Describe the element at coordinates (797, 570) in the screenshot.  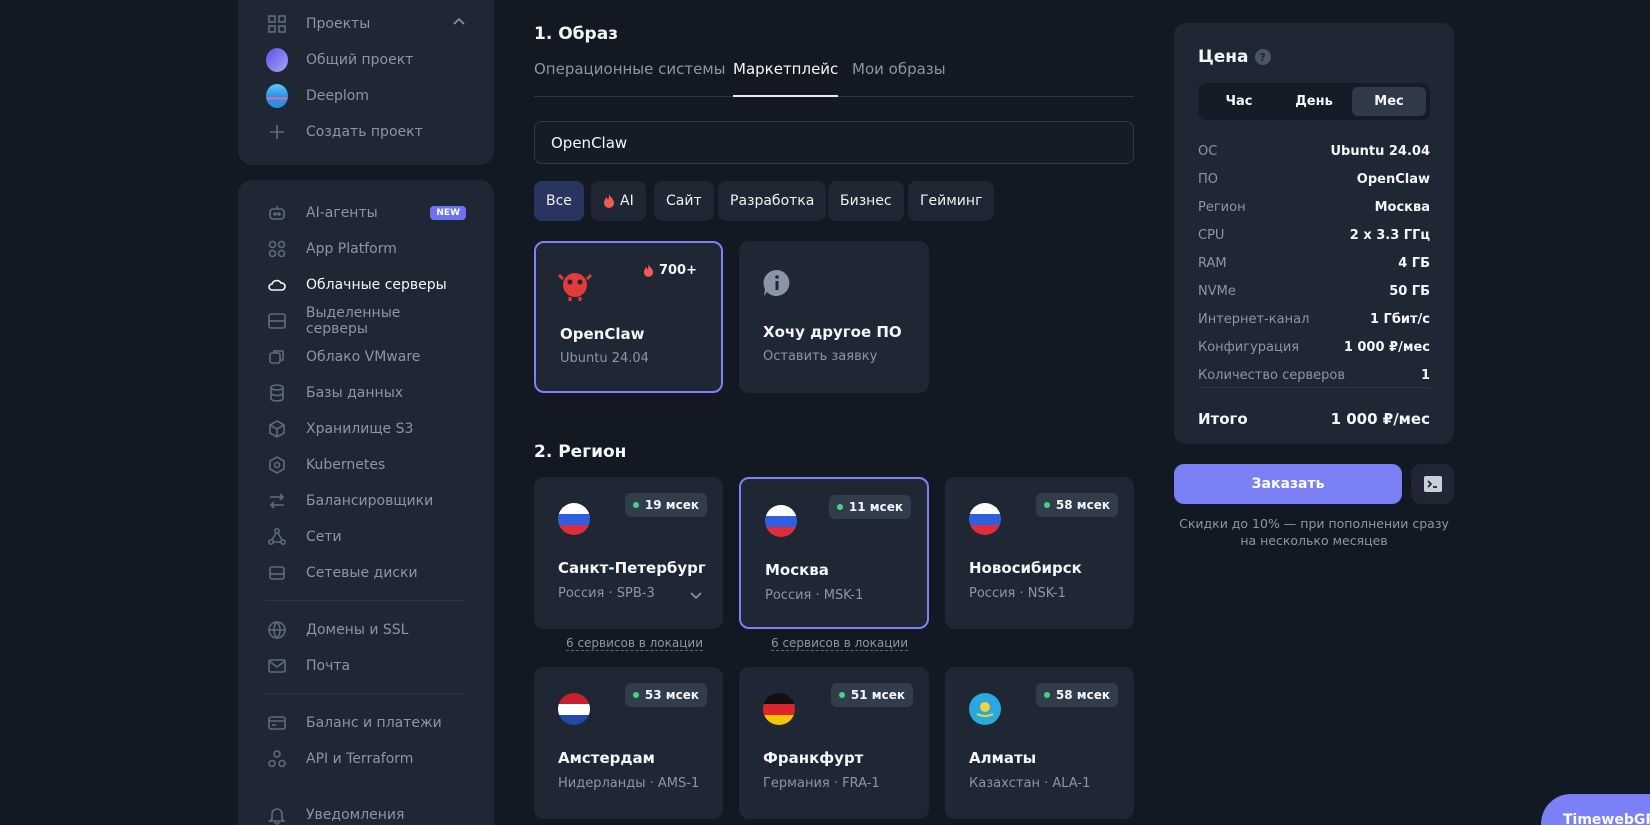
I see `region-city: Москва` at that location.